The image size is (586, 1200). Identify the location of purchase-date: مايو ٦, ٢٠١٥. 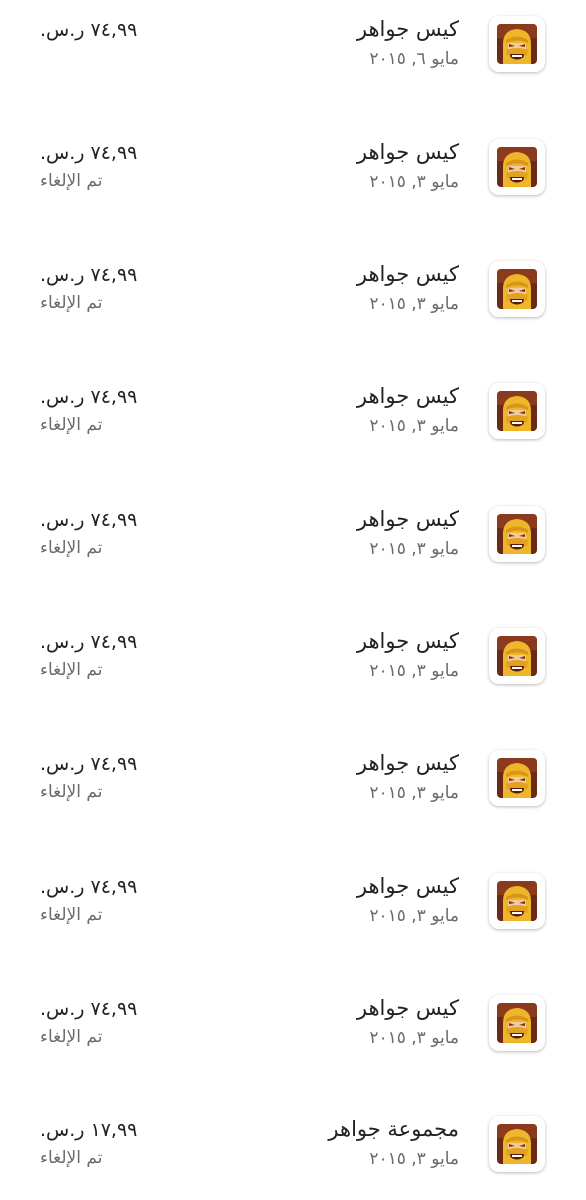
(414, 59).